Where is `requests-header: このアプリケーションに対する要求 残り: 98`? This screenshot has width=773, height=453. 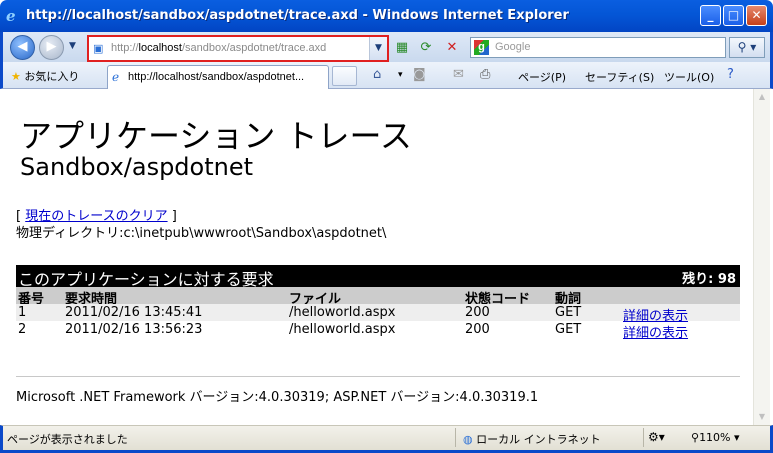 requests-header: このアプリケーションに対する要求 残り: 98 is located at coordinates (378, 277).